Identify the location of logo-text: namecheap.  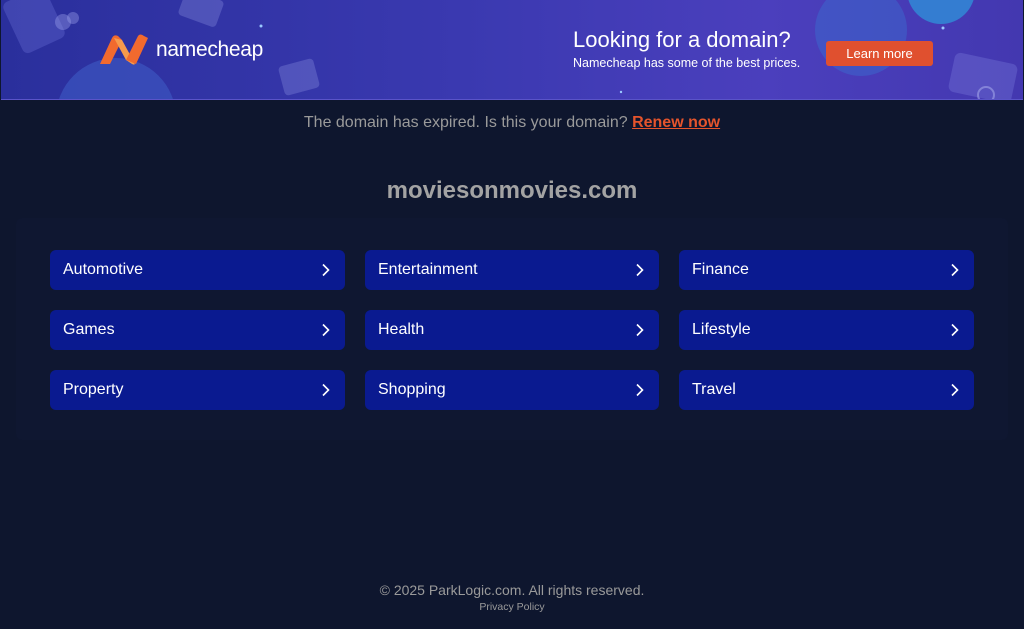
(210, 49).